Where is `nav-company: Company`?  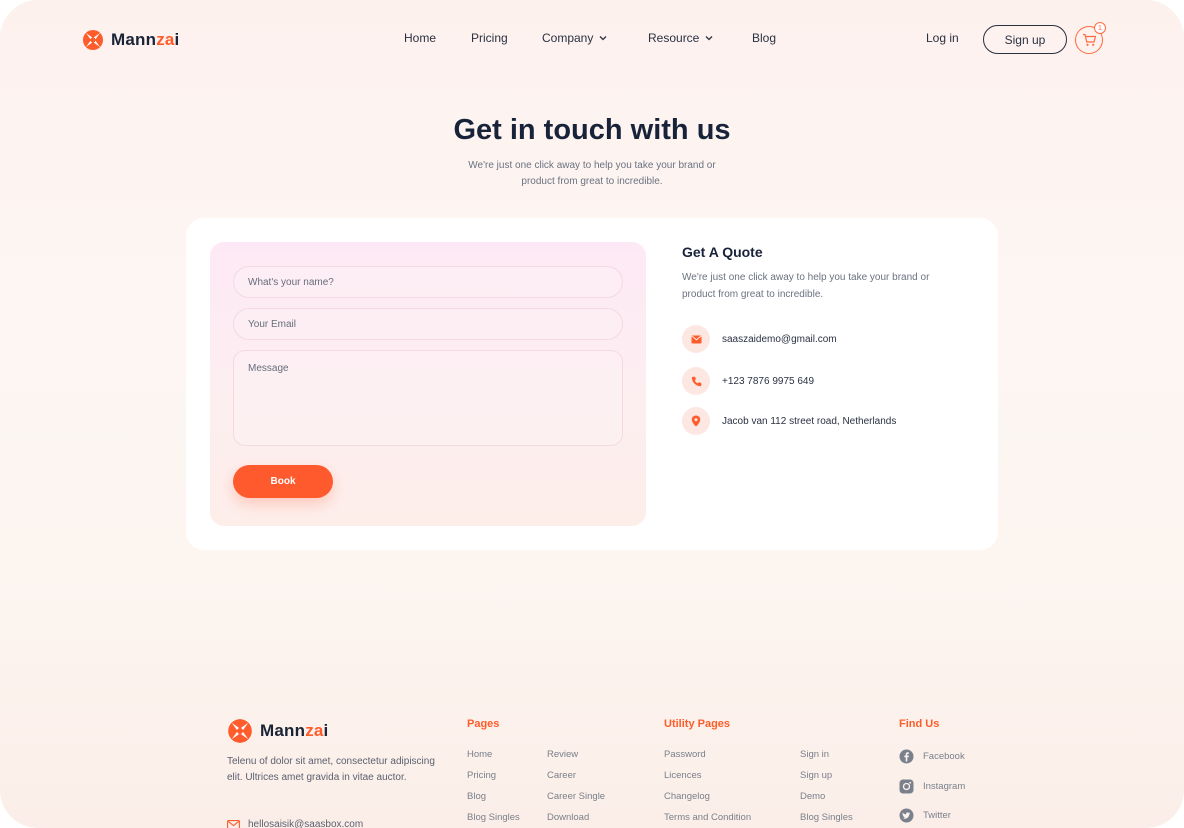 nav-company: Company is located at coordinates (595, 38).